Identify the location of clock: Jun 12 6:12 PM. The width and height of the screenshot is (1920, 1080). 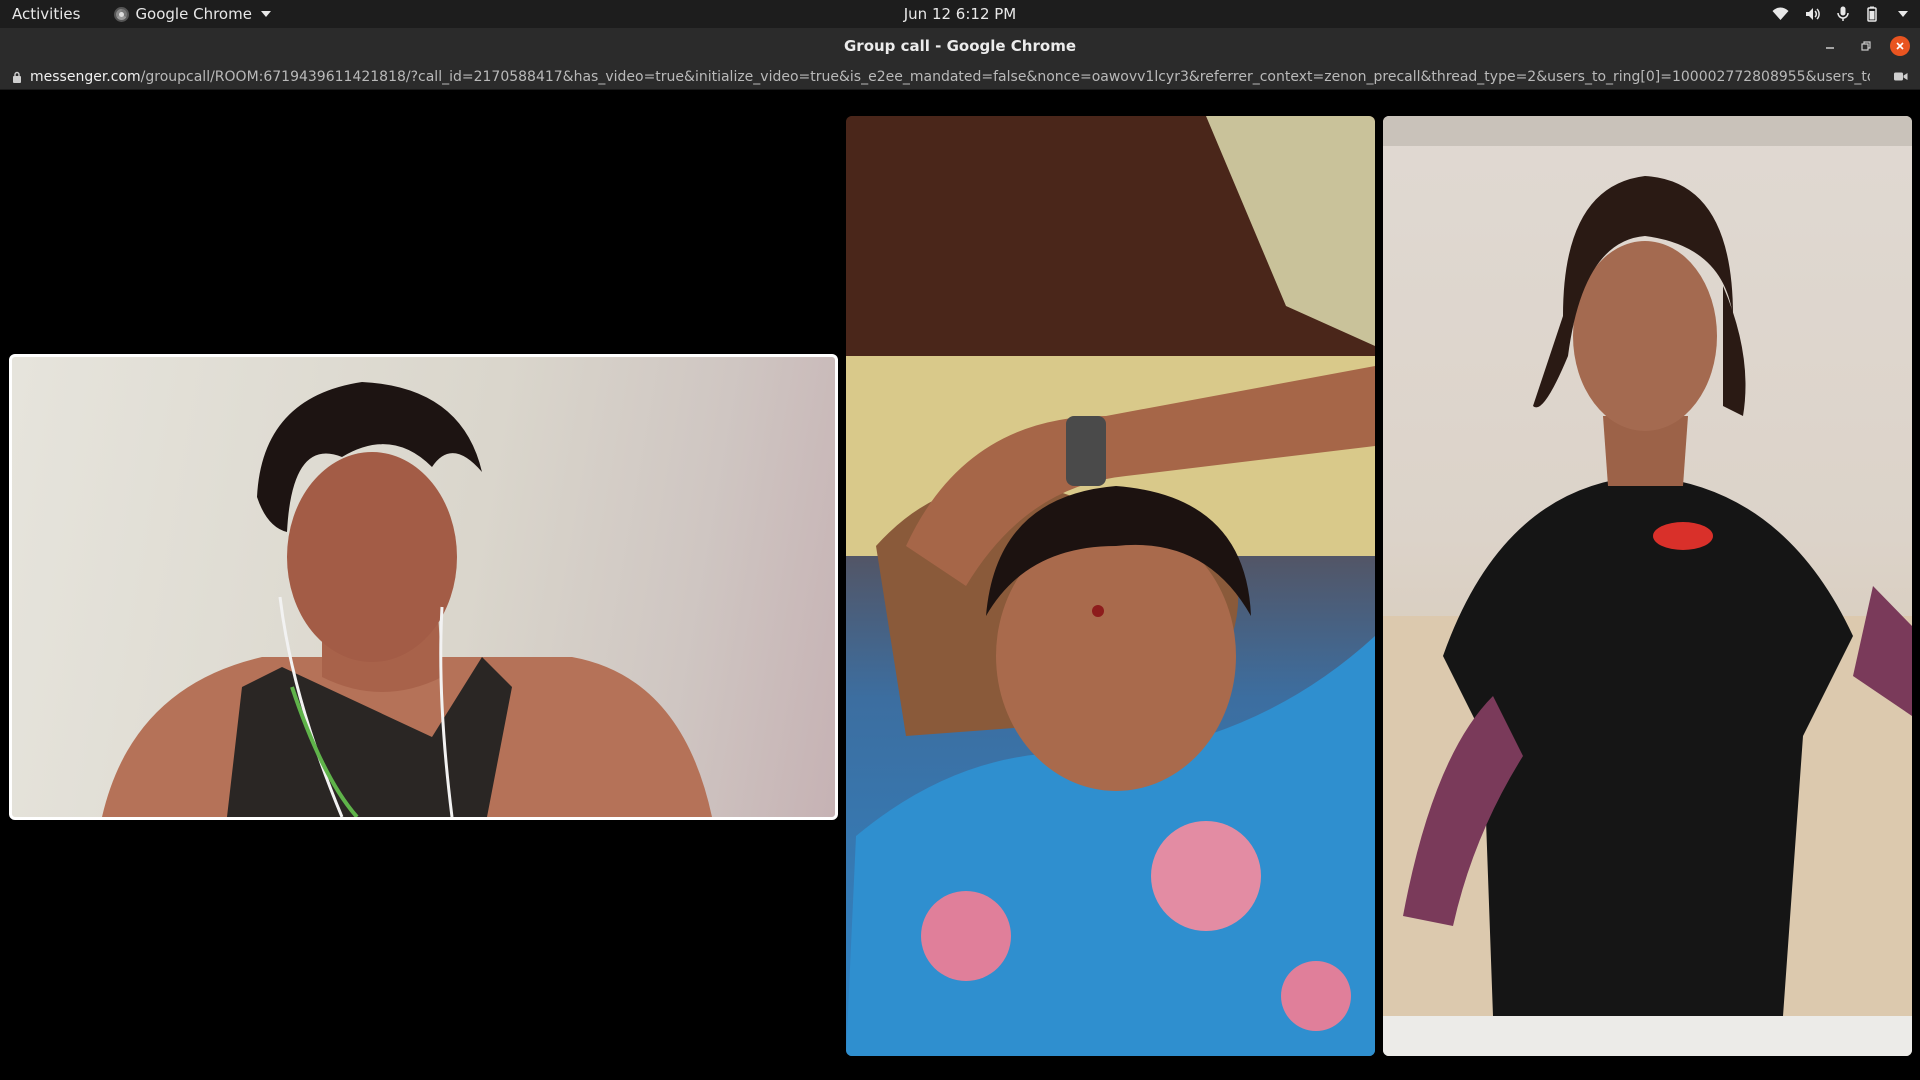
(960, 14).